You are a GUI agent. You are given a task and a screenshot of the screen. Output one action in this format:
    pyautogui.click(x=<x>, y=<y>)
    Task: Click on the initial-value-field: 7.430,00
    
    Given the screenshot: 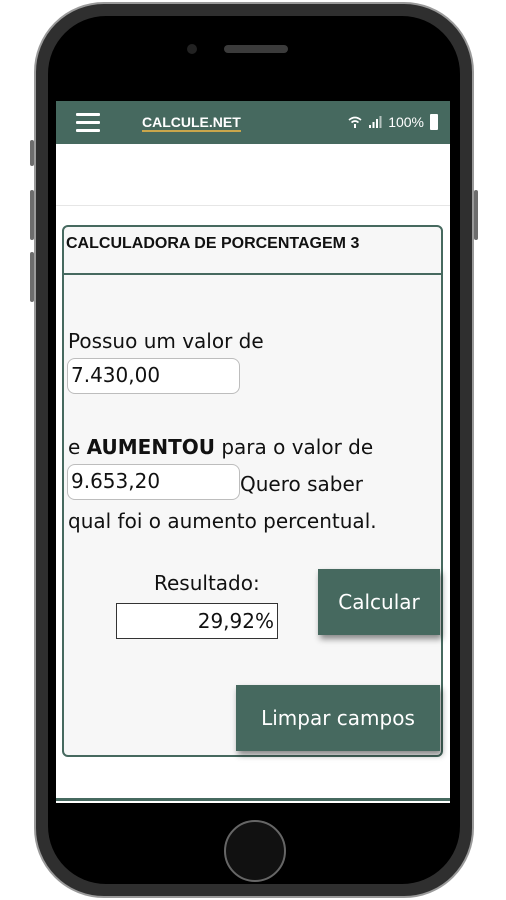 What is the action you would take?
    pyautogui.click(x=153, y=376)
    